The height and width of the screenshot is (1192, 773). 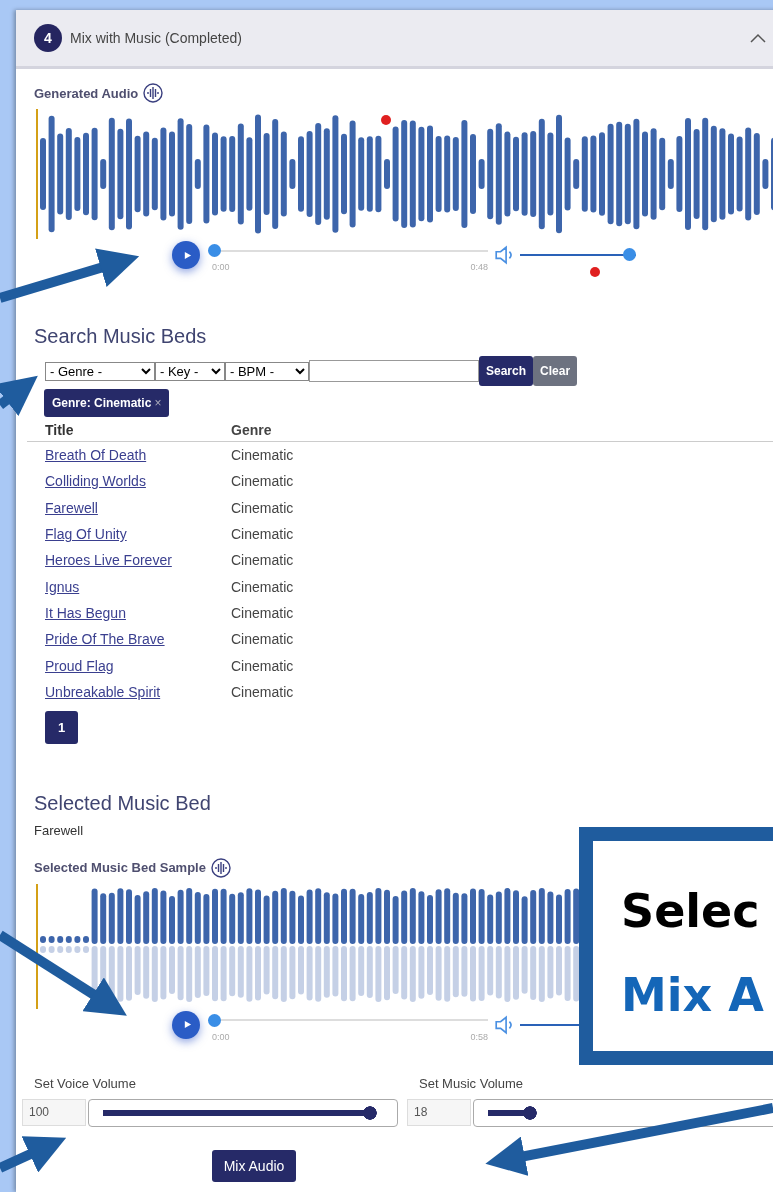 What do you see at coordinates (758, 38) in the screenshot?
I see `chevron-up-icon` at bounding box center [758, 38].